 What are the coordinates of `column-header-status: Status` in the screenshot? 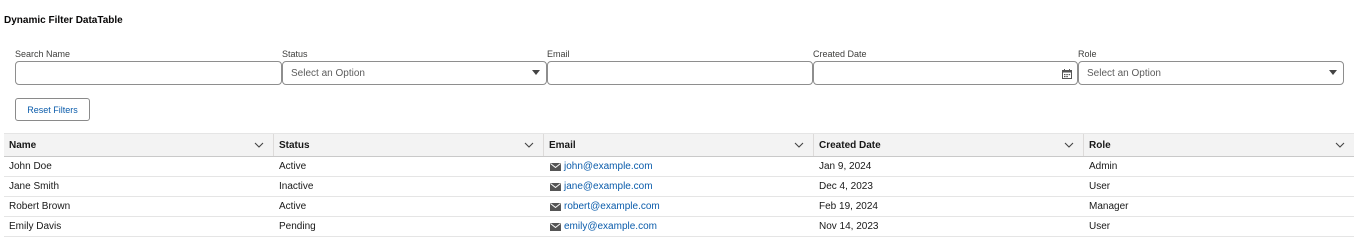 It's located at (409, 145).